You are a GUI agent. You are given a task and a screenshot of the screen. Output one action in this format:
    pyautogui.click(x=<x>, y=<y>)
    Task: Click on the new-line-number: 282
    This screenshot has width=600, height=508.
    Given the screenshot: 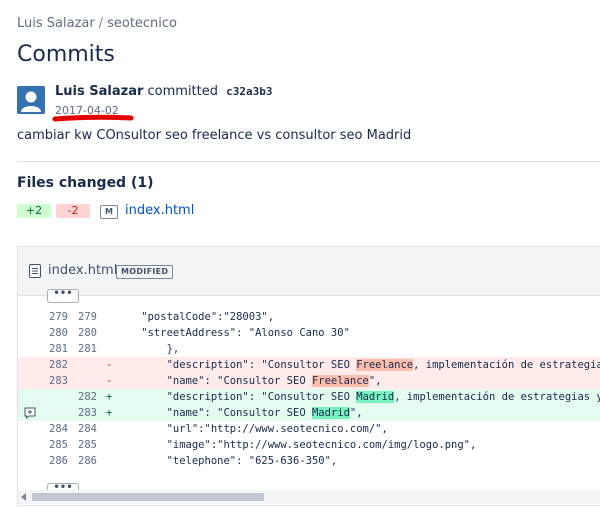 What is the action you would take?
    pyautogui.click(x=85, y=397)
    